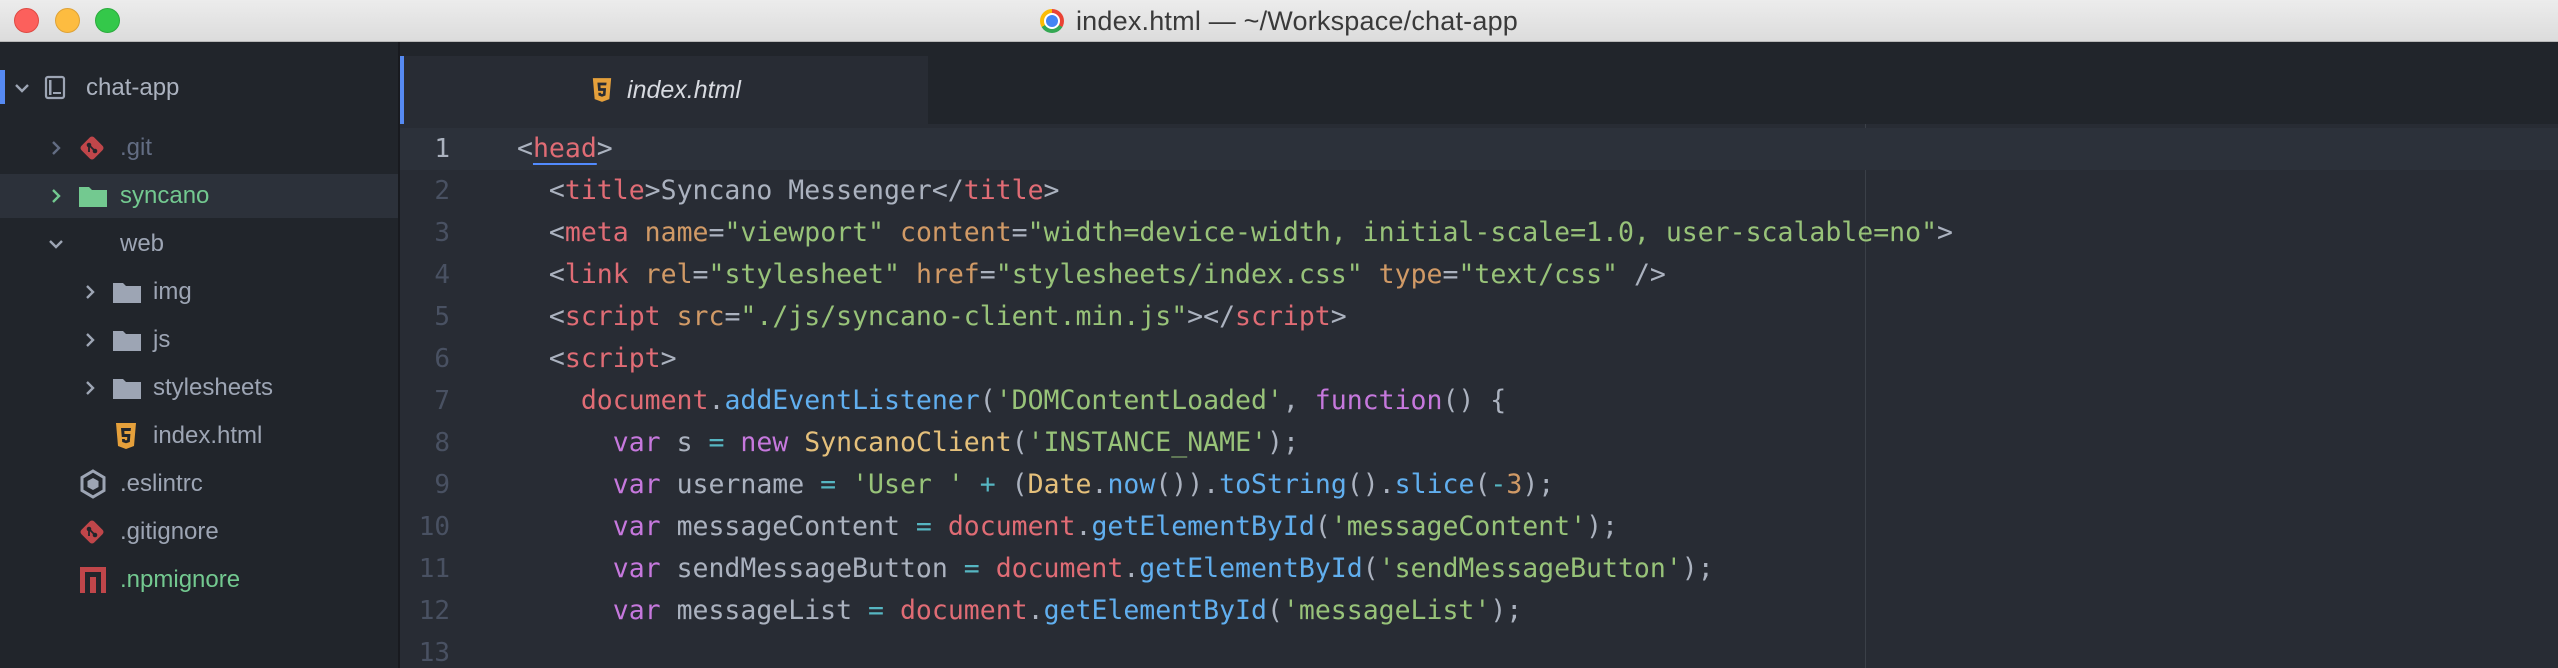 This screenshot has width=2558, height=668. What do you see at coordinates (442, 359) in the screenshot?
I see `line-number: 6` at bounding box center [442, 359].